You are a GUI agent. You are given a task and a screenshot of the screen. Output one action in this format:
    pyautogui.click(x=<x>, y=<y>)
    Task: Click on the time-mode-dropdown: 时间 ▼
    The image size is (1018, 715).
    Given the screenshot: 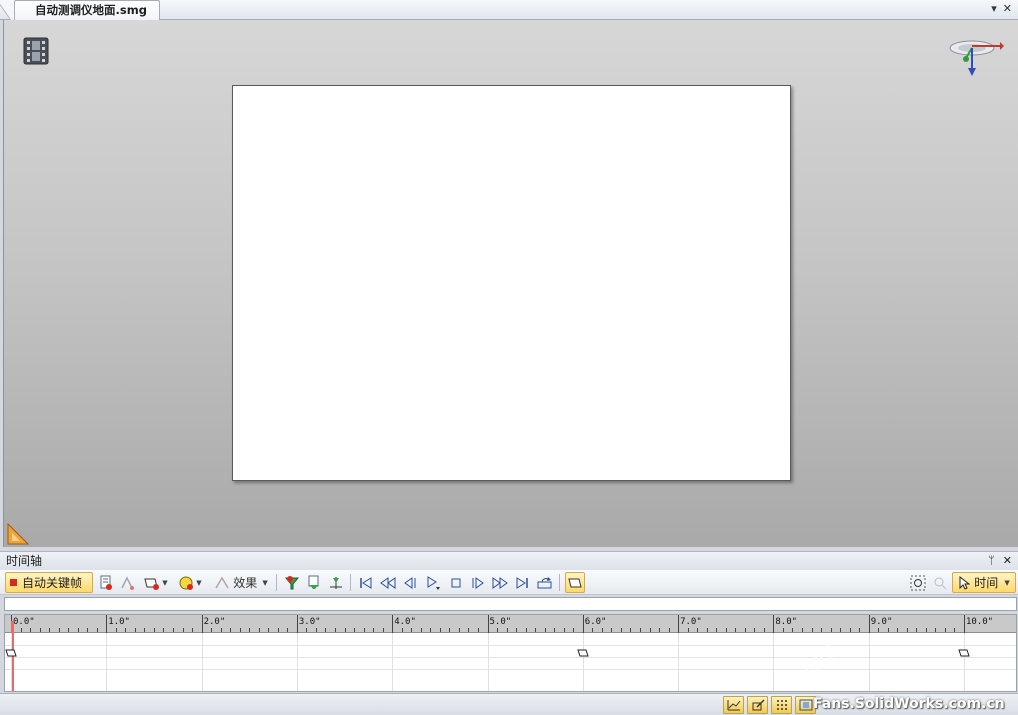 What is the action you would take?
    pyautogui.click(x=984, y=582)
    